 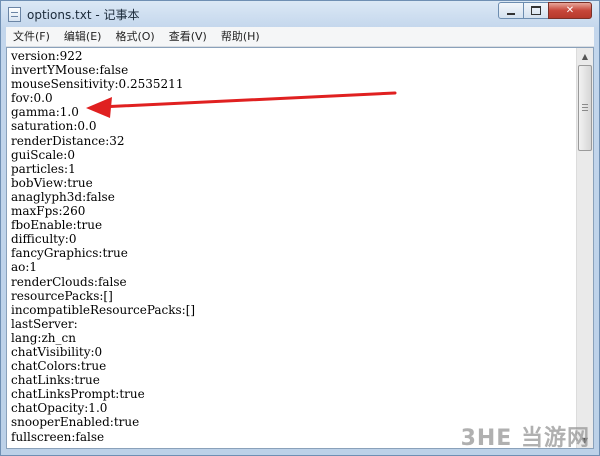 What do you see at coordinates (69, 253) in the screenshot?
I see `text-line: fancyGraphics:true` at bounding box center [69, 253].